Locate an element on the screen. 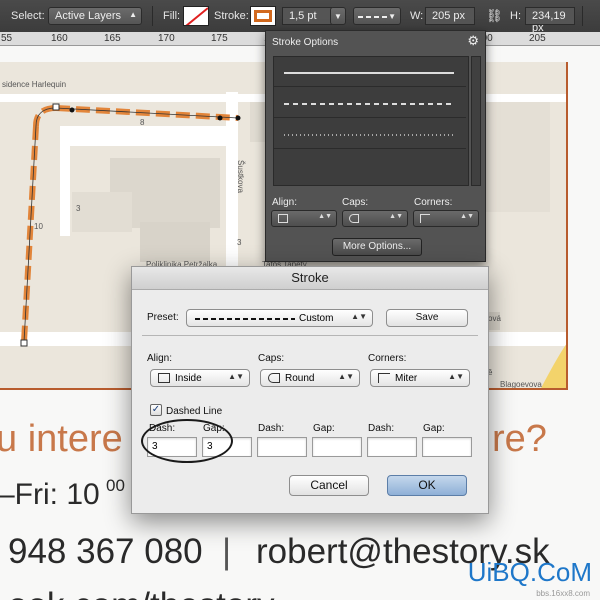  fill-swatch is located at coordinates (196, 16).